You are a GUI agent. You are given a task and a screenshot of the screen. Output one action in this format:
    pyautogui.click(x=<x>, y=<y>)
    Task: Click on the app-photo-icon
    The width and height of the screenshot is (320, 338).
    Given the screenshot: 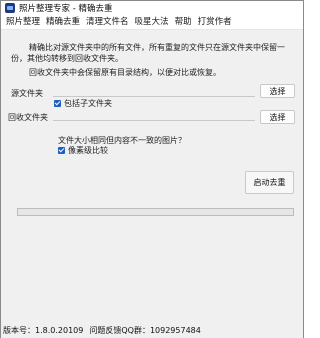 What is the action you would take?
    pyautogui.click(x=10, y=8)
    